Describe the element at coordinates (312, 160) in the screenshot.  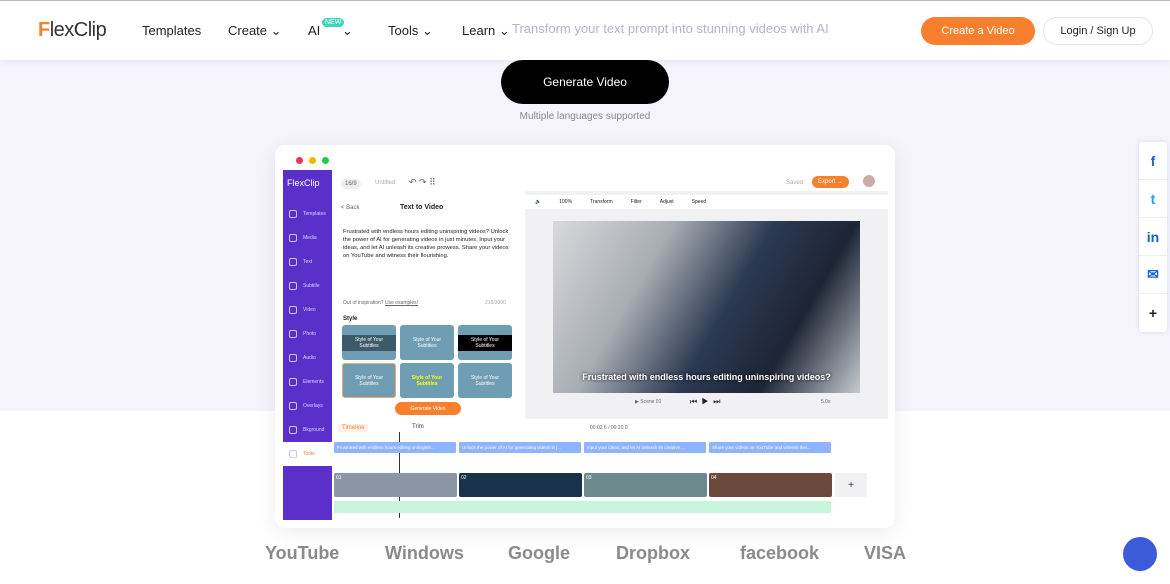
I see `minimize-dot` at that location.